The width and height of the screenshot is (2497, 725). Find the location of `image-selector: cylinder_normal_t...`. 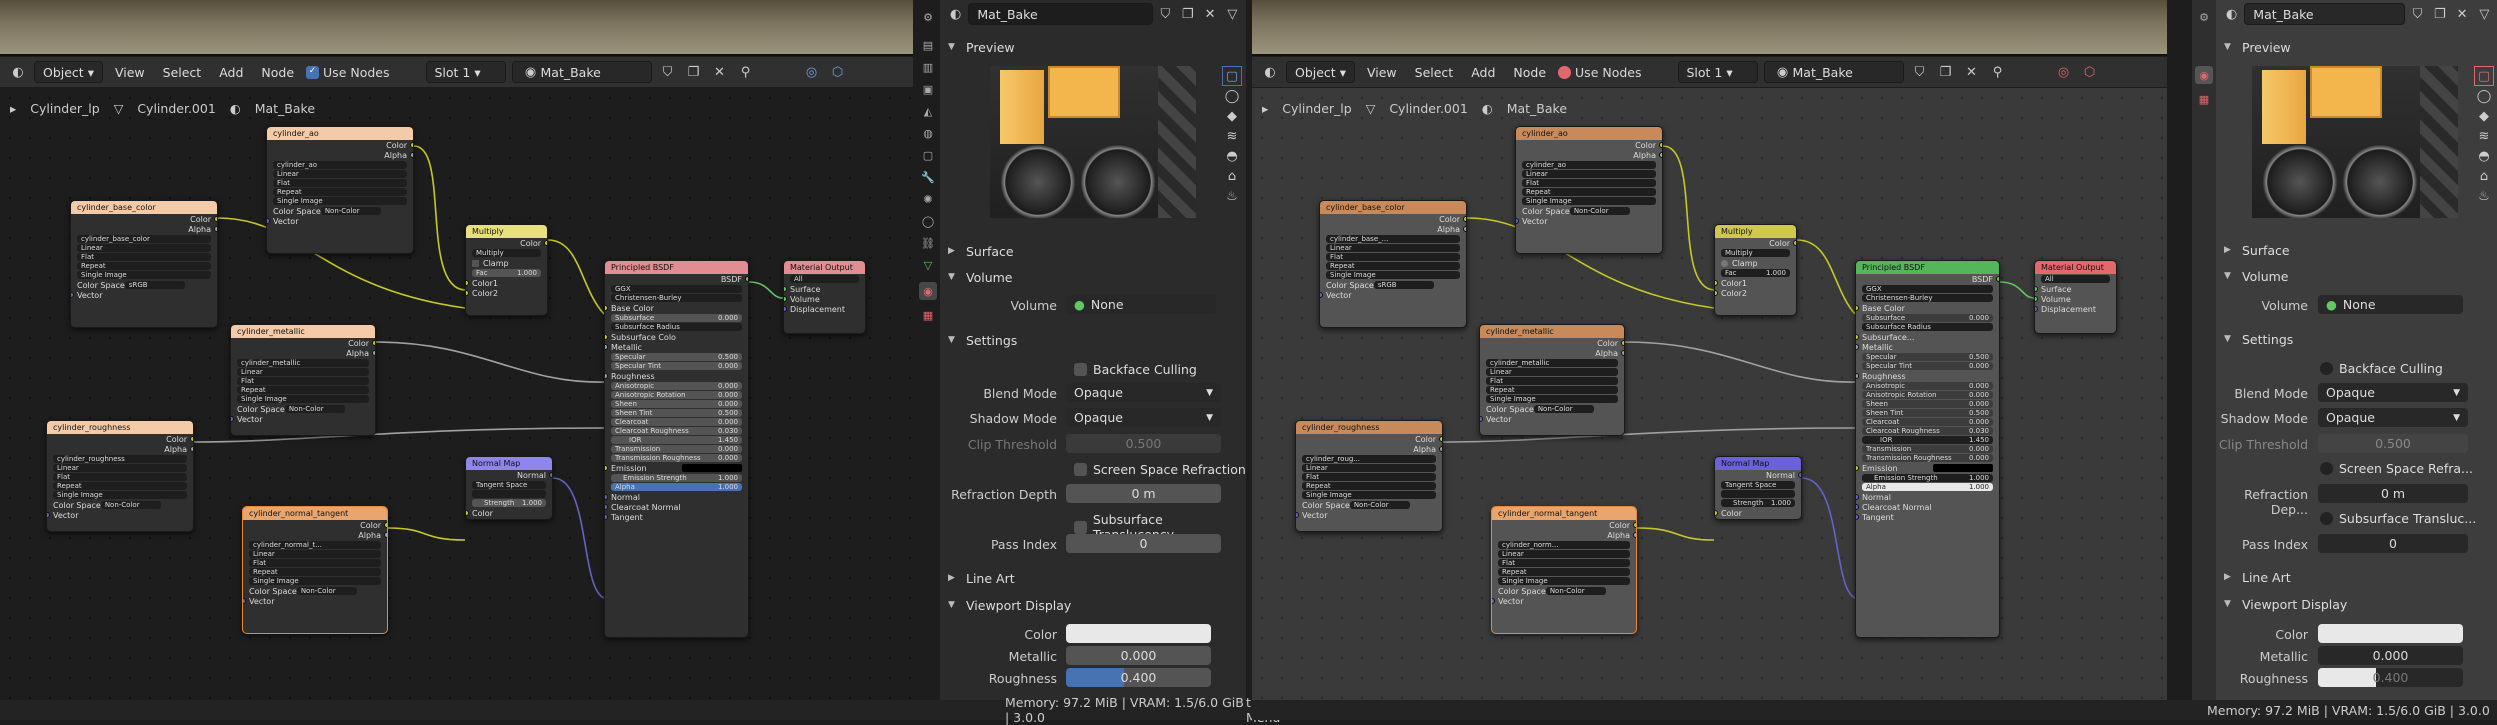

image-selector: cylinder_normal_t... is located at coordinates (315, 545).